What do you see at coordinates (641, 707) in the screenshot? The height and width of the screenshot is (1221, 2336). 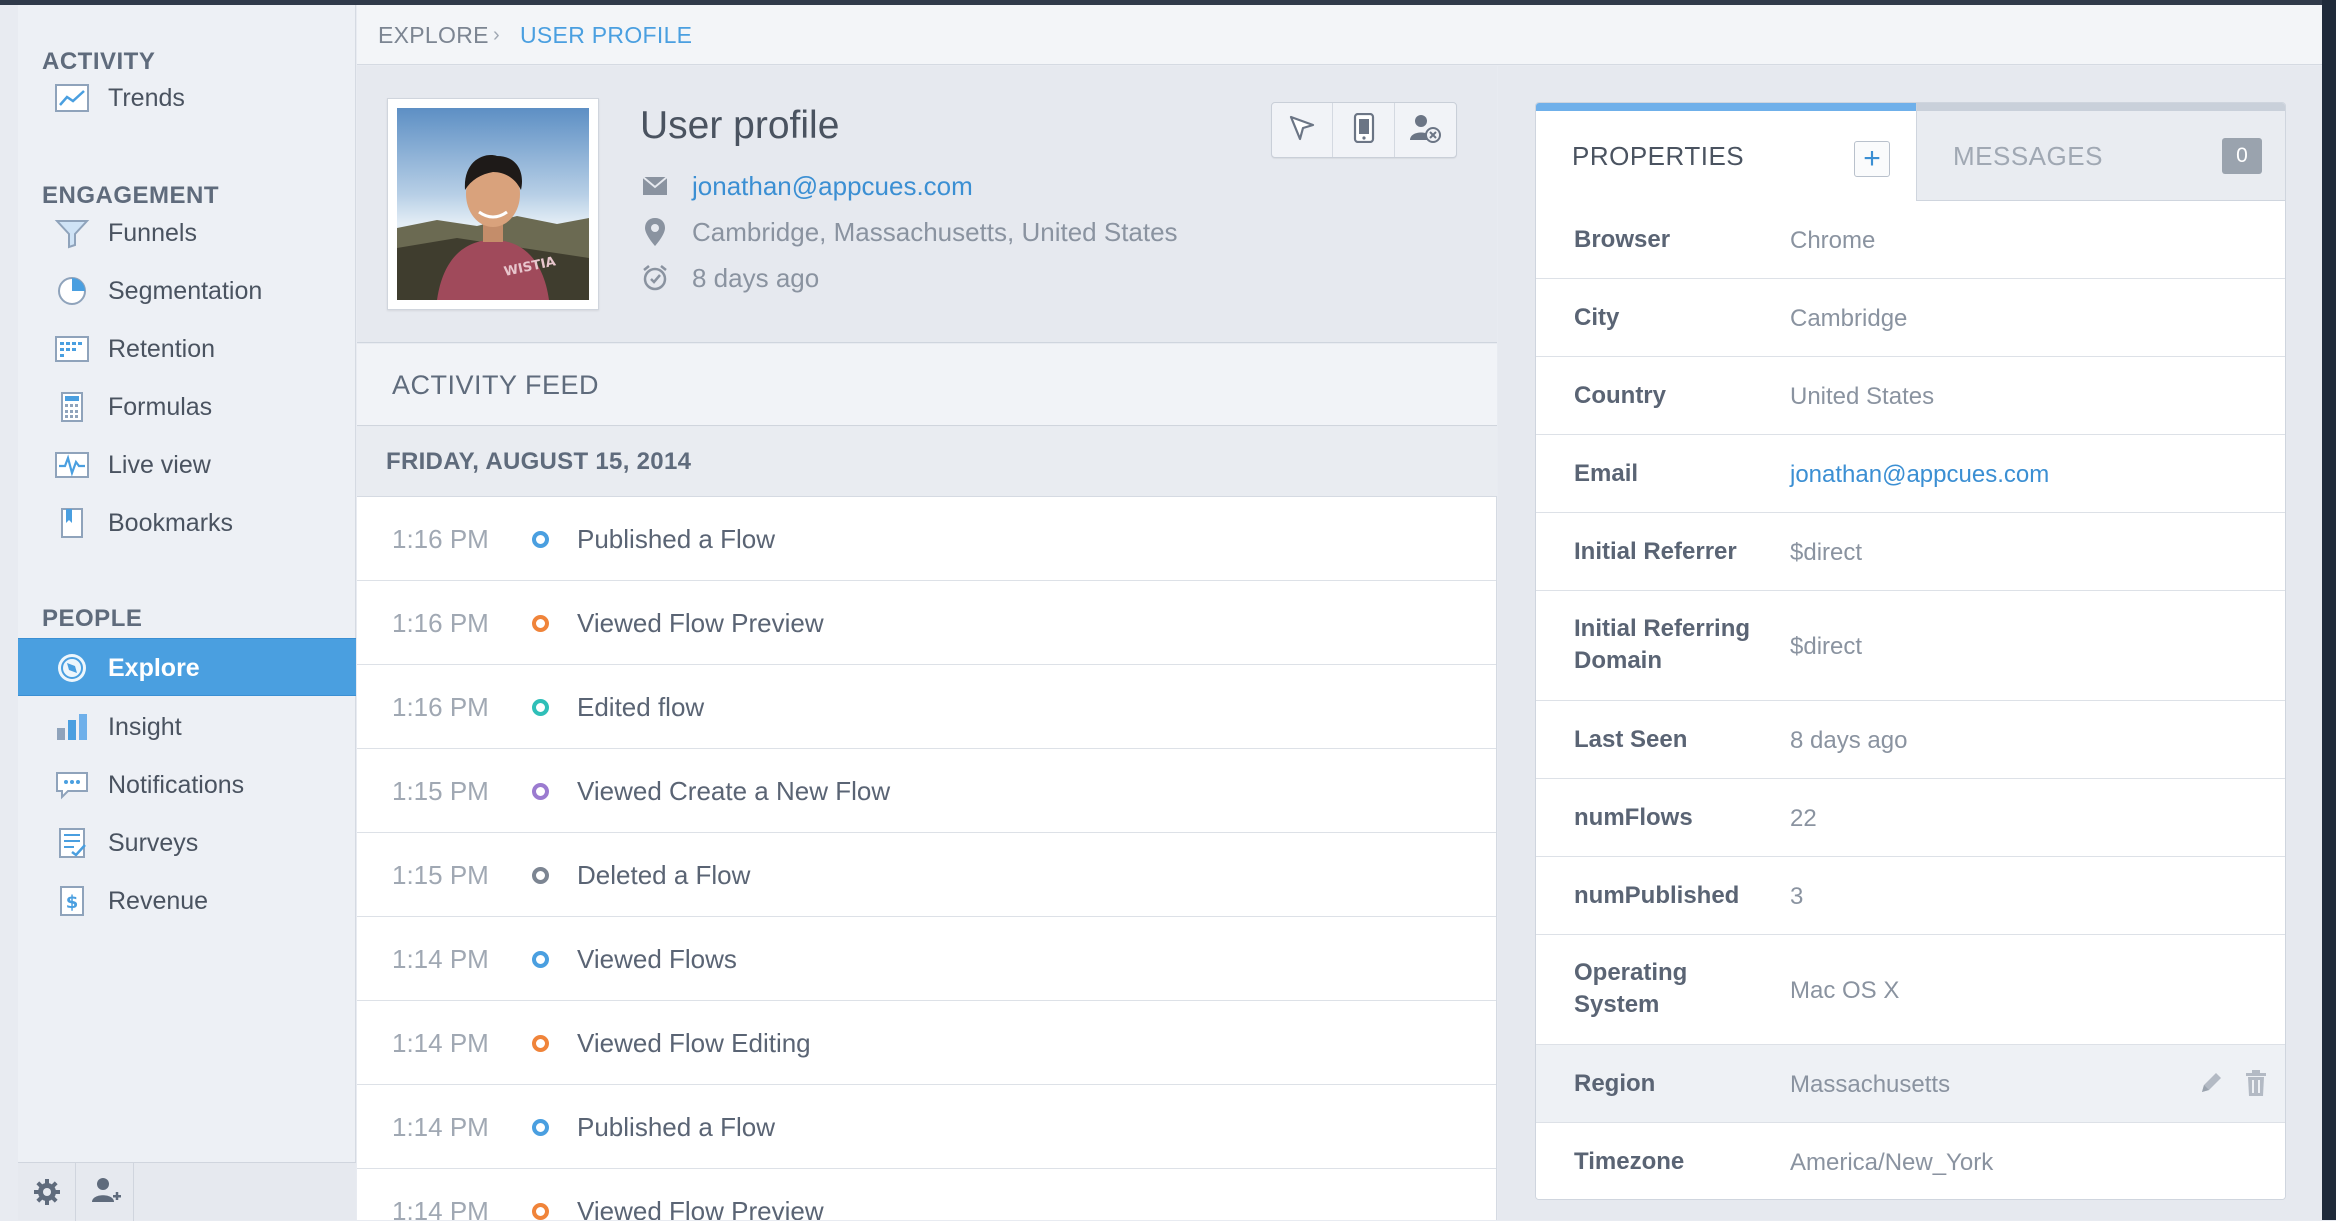 I see `feed-item-event: Edited flow` at bounding box center [641, 707].